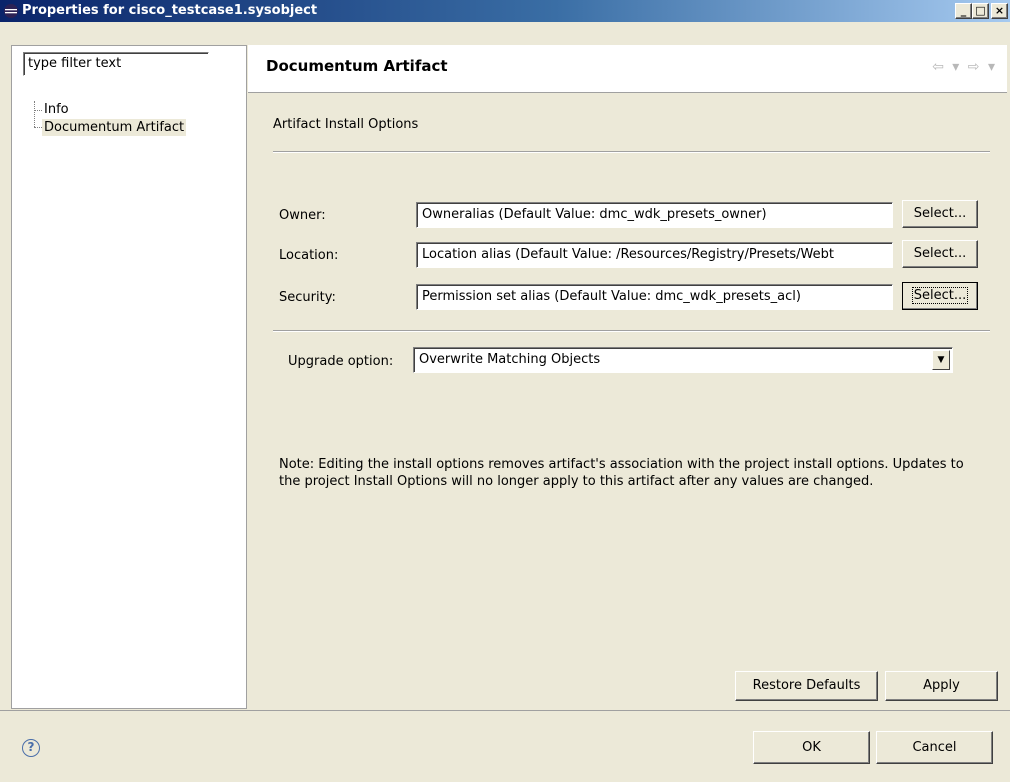 This screenshot has height=782, width=1010. What do you see at coordinates (116, 64) in the screenshot?
I see `filter-input: type filter text` at bounding box center [116, 64].